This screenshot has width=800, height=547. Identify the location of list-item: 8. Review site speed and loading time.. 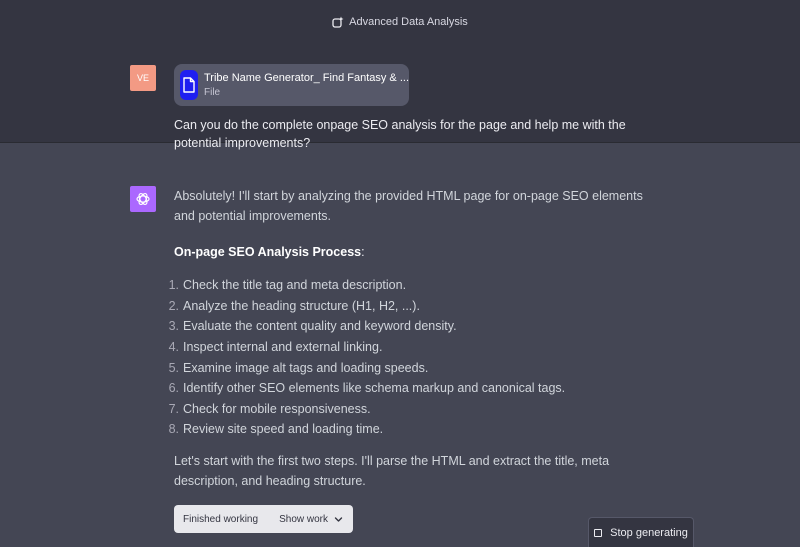
(276, 429).